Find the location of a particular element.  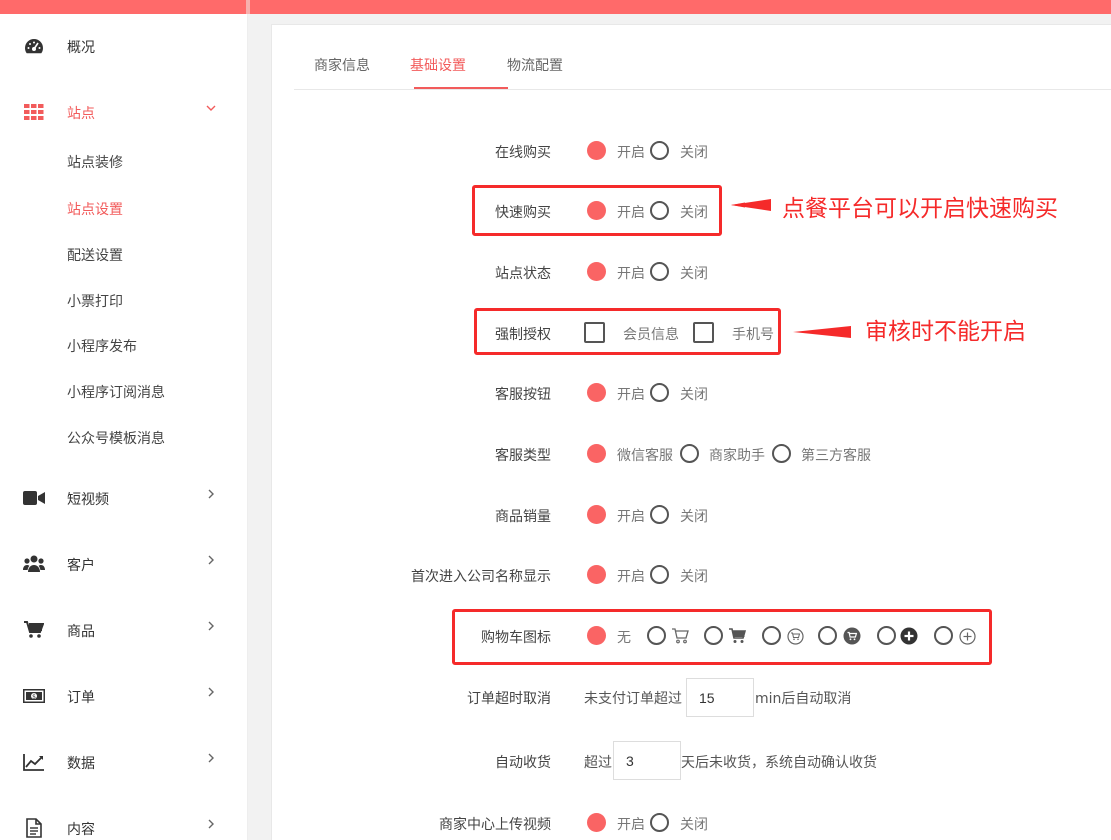

tab-basic-settings: 基础设置 is located at coordinates (438, 65).